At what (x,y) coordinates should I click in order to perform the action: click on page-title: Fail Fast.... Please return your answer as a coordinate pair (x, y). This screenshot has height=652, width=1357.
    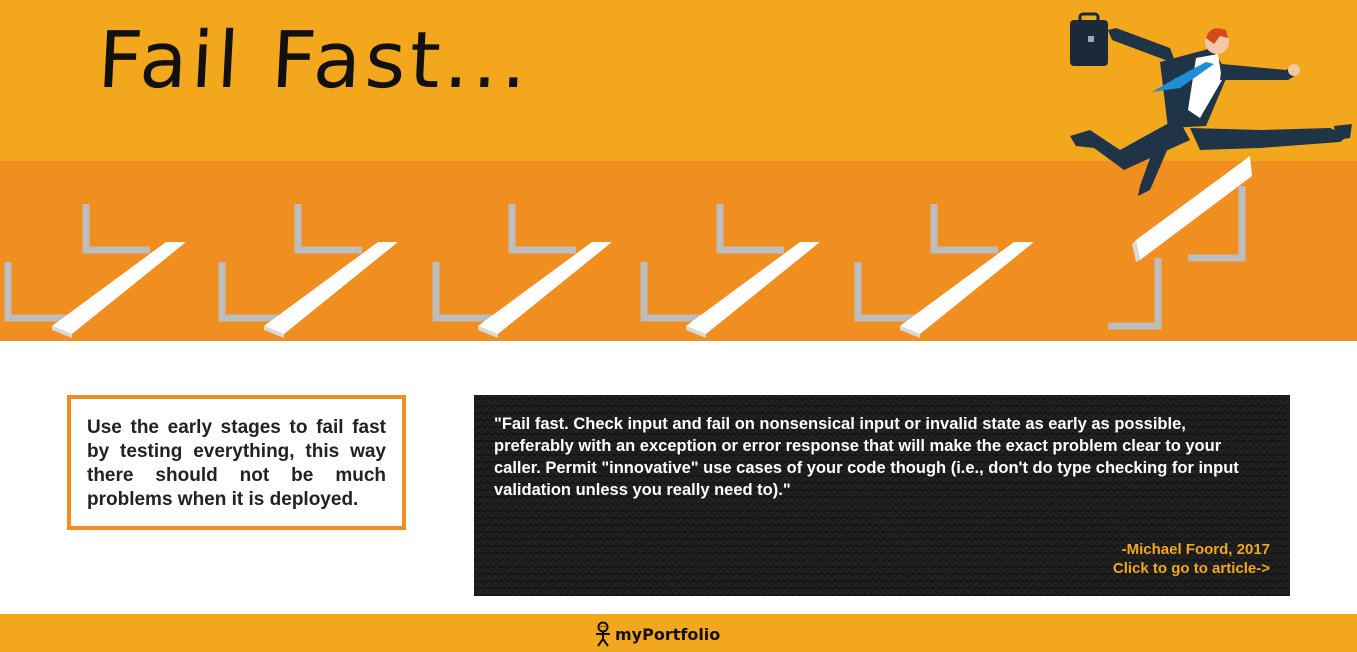
    Looking at the image, I should click on (314, 61).